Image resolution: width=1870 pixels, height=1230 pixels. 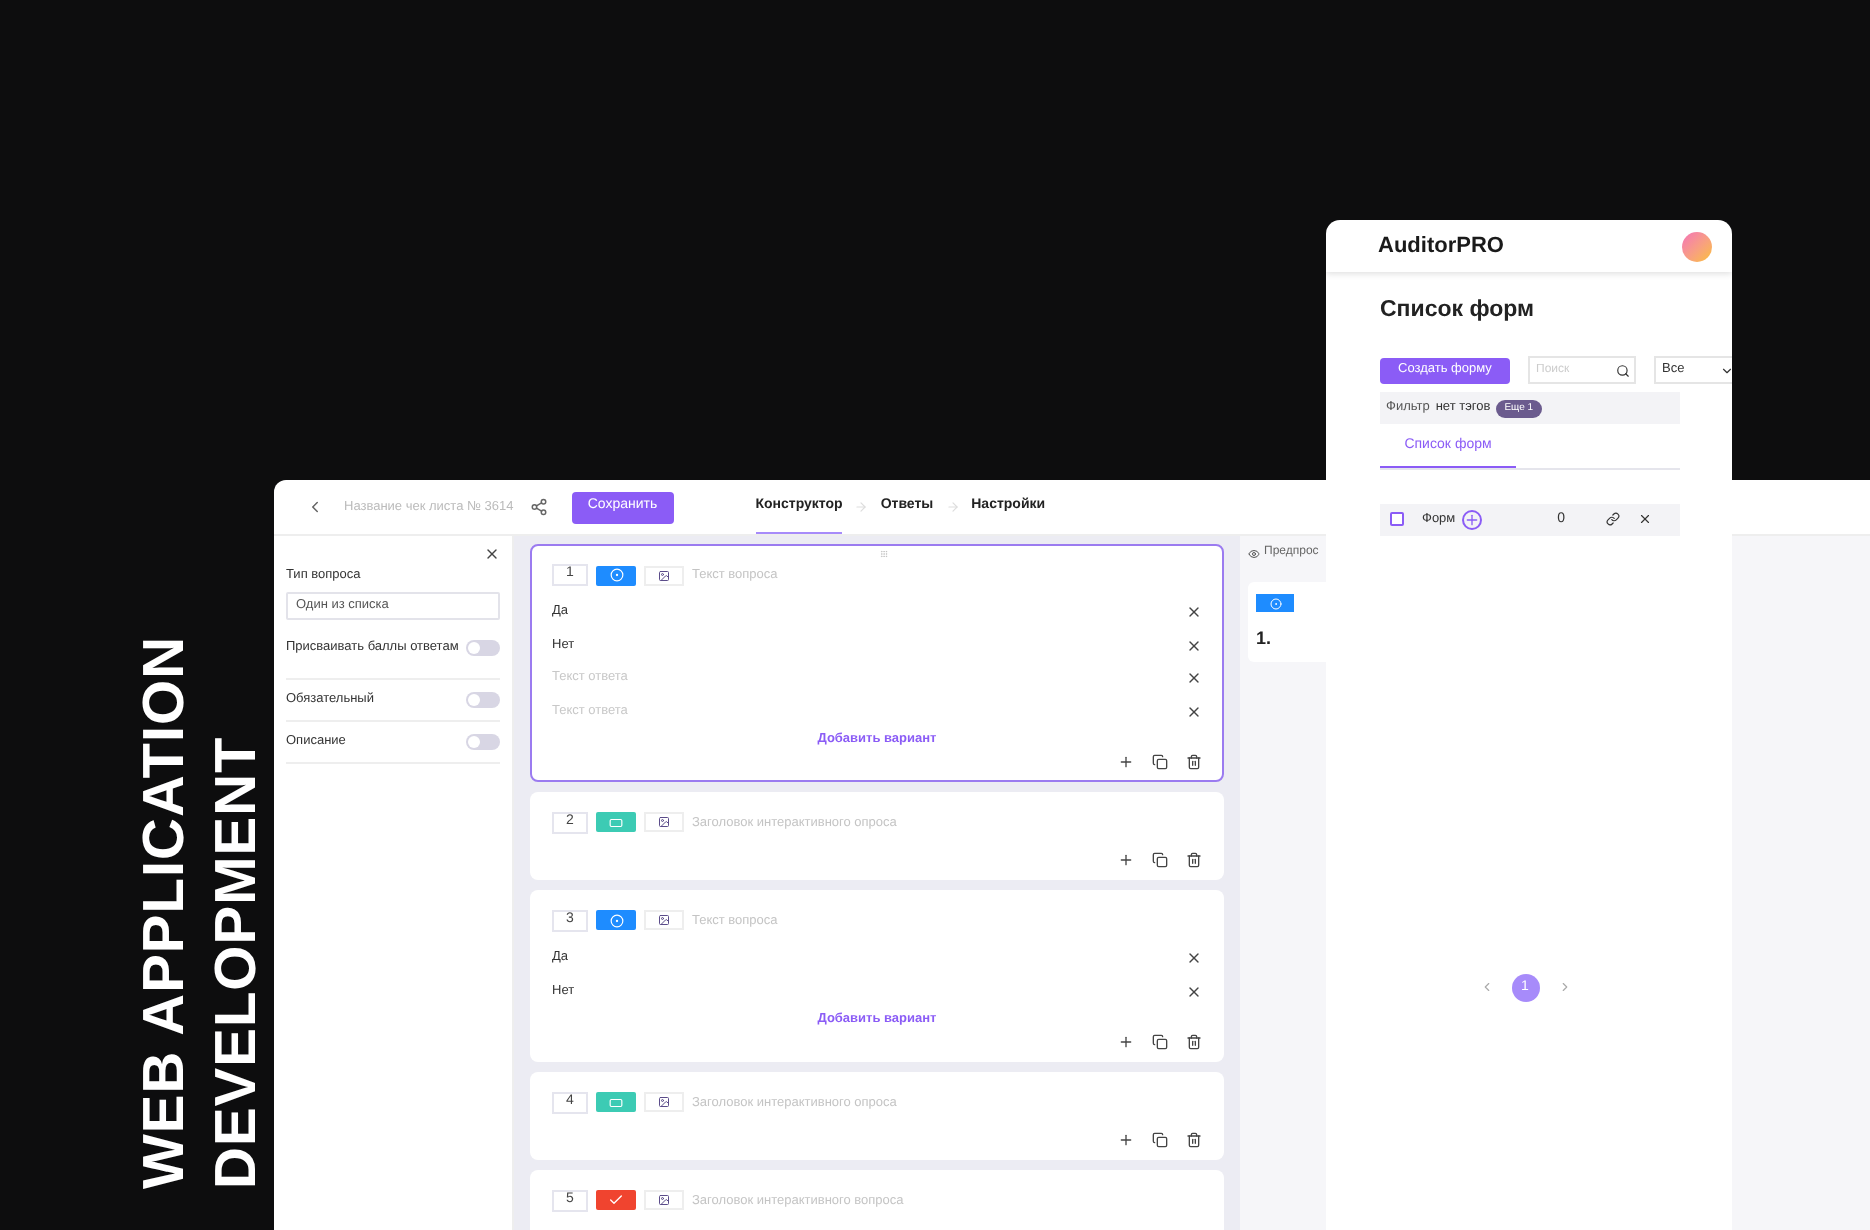 What do you see at coordinates (165, 914) in the screenshot?
I see `headline: WEB APPLICATION` at bounding box center [165, 914].